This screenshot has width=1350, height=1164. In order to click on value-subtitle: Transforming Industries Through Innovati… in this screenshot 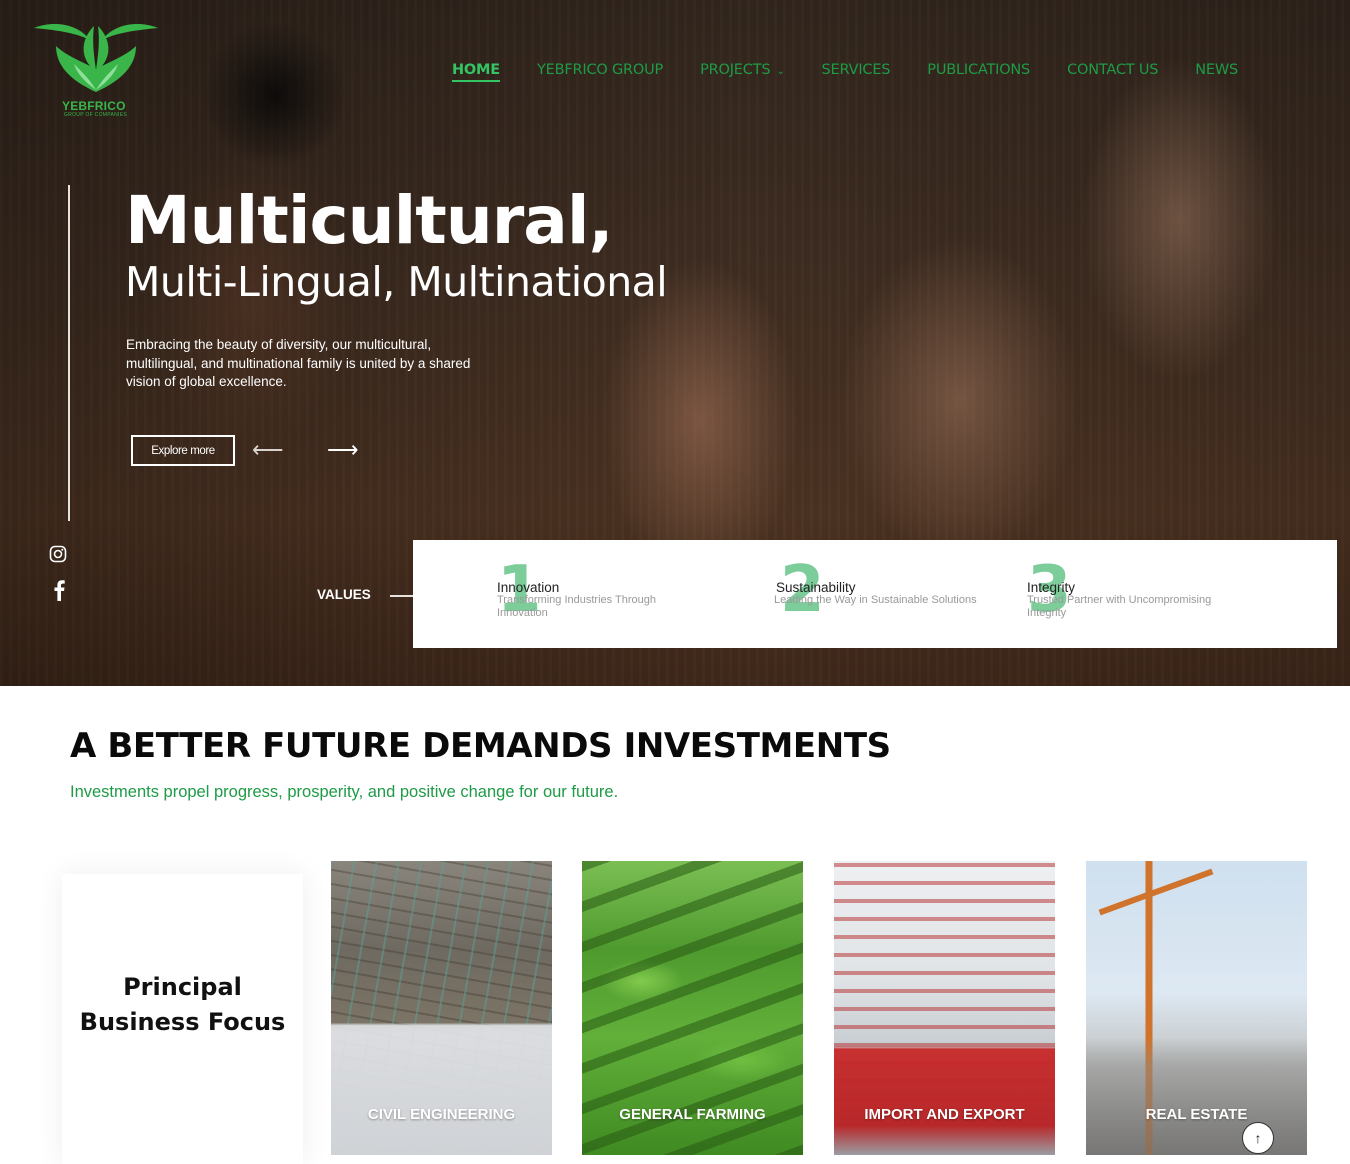, I will do `click(576, 606)`.